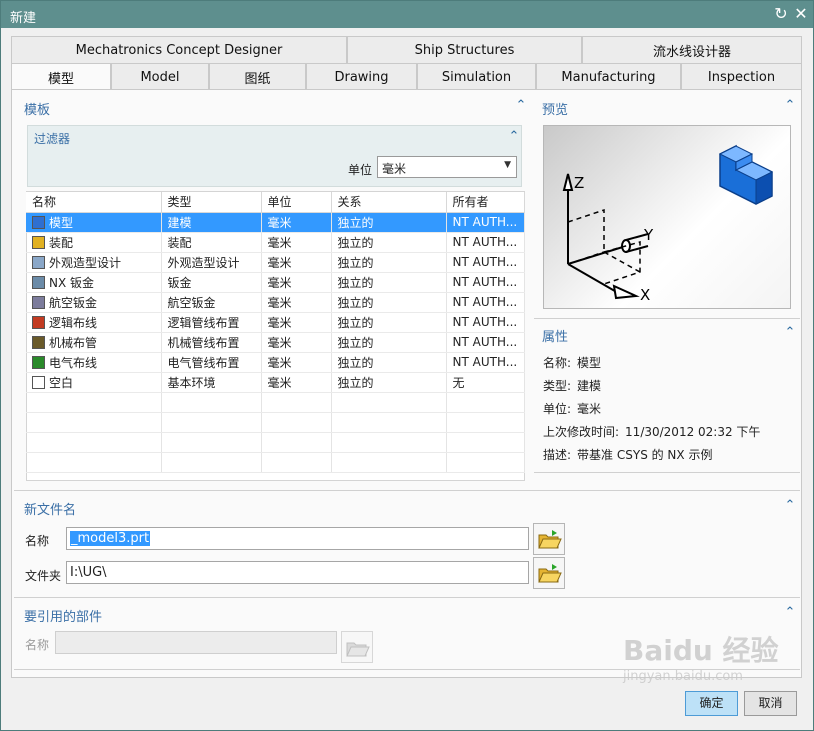 Image resolution: width=814 pixels, height=731 pixels. Describe the element at coordinates (692, 49) in the screenshot. I see `tab-line-designer: 流水线设计器` at that location.